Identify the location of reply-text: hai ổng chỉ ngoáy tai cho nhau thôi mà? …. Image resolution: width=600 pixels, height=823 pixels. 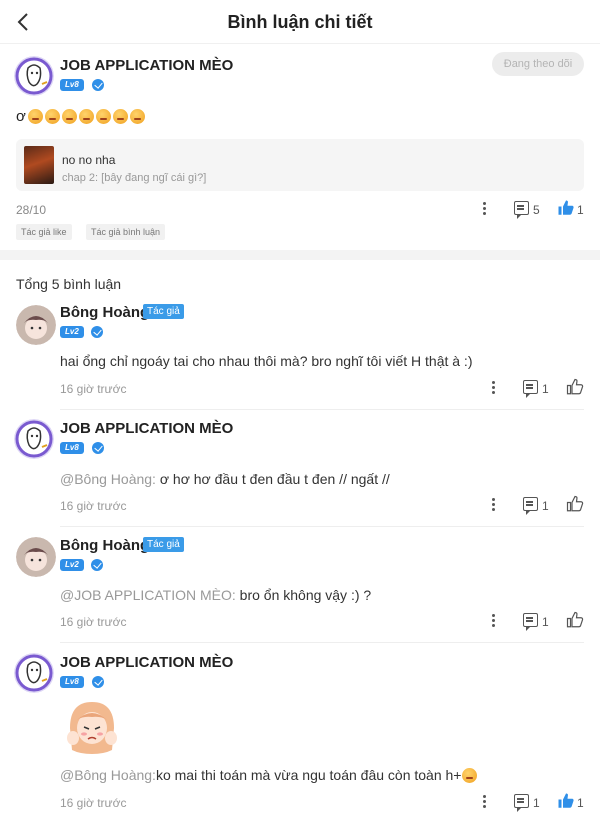
(266, 361).